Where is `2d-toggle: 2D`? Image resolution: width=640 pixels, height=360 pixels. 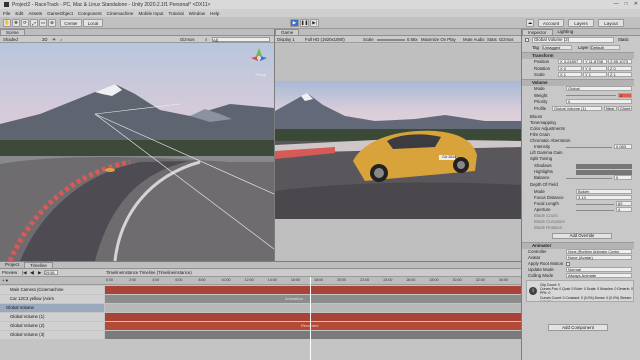 2d-toggle: 2D is located at coordinates (45, 39).